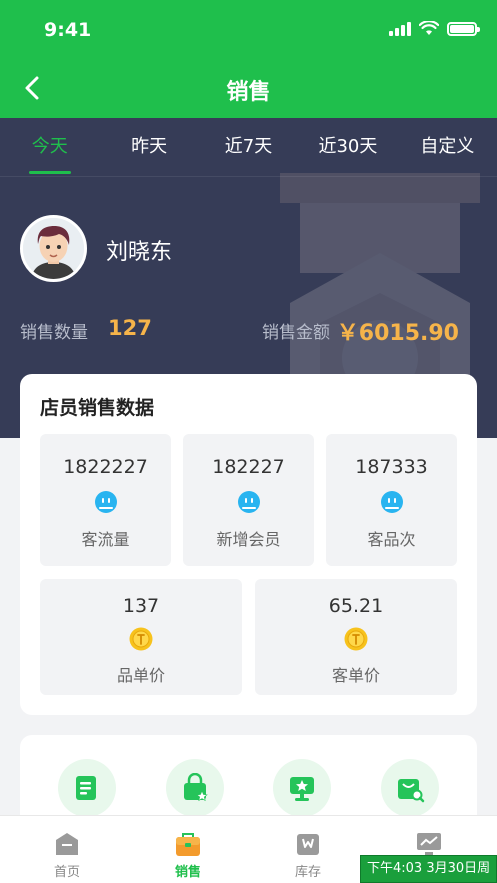  What do you see at coordinates (397, 333) in the screenshot?
I see `sales-amount-value: ￥6015.90` at bounding box center [397, 333].